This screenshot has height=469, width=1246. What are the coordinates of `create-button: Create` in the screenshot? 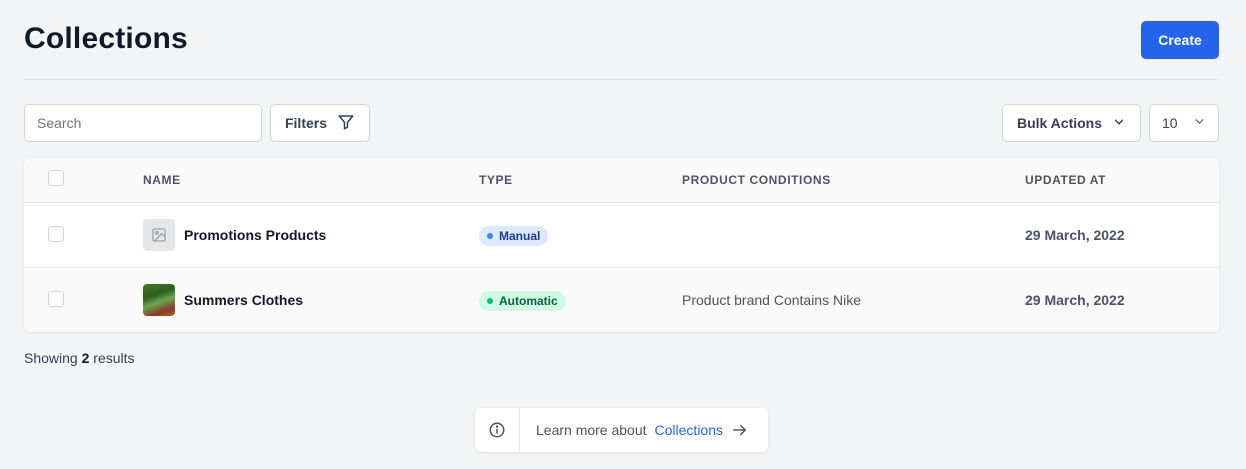 It's located at (1180, 40).